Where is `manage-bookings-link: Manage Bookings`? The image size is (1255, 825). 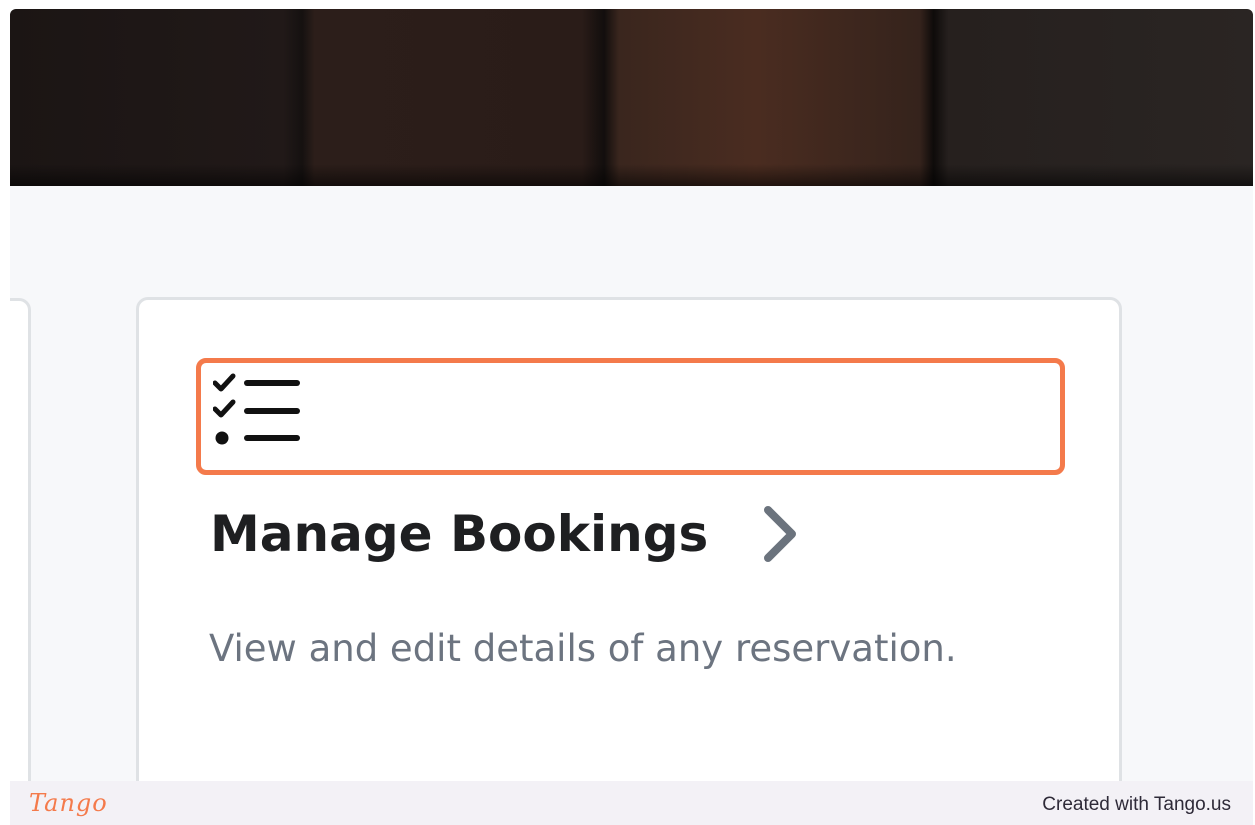 manage-bookings-link: Manage Bookings is located at coordinates (505, 534).